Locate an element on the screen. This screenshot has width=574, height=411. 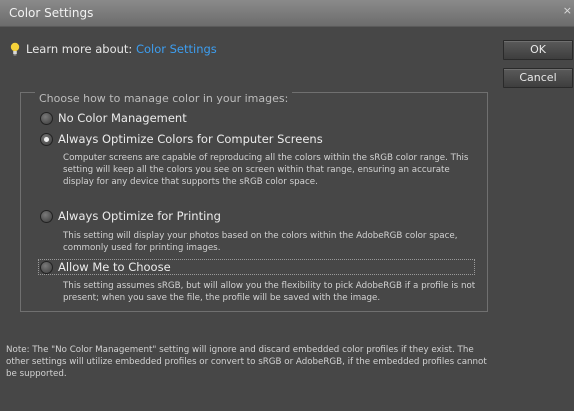
ok-button: OK is located at coordinates (538, 50).